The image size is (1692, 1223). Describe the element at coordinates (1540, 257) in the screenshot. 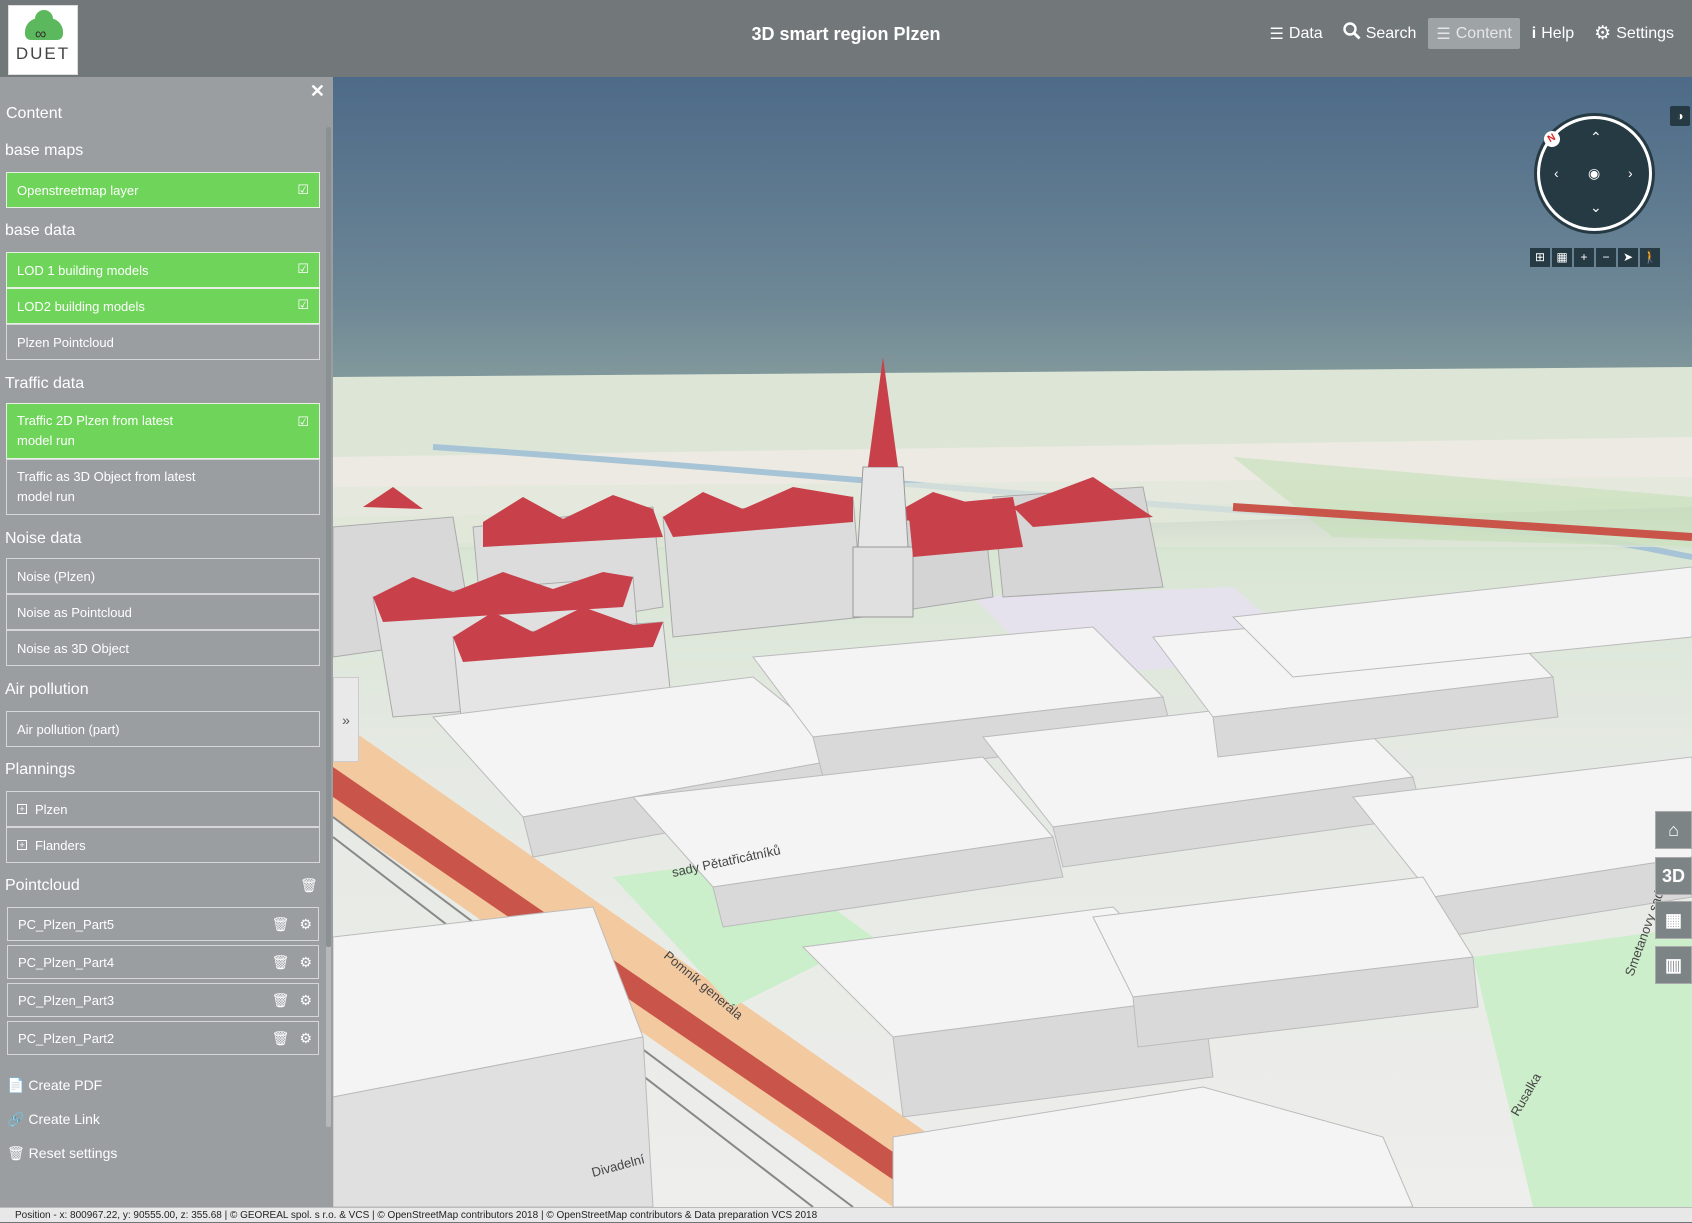

I see `view-icon: ⊞` at that location.